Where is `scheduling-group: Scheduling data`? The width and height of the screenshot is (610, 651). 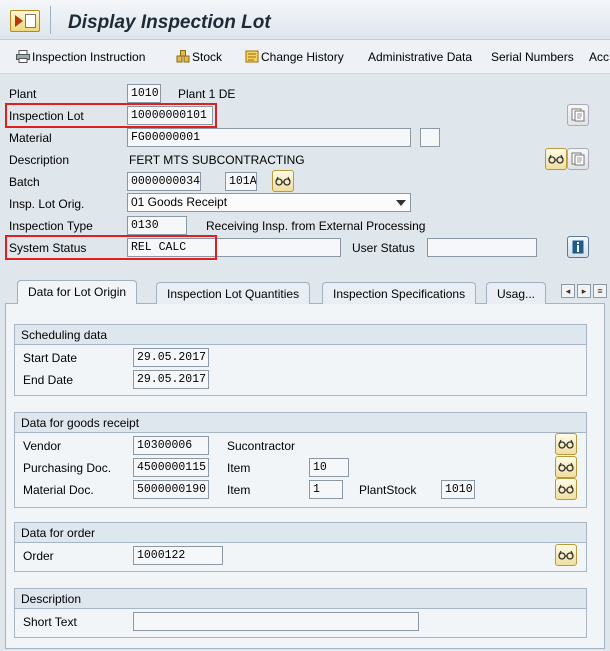
scheduling-group: Scheduling data is located at coordinates (300, 360).